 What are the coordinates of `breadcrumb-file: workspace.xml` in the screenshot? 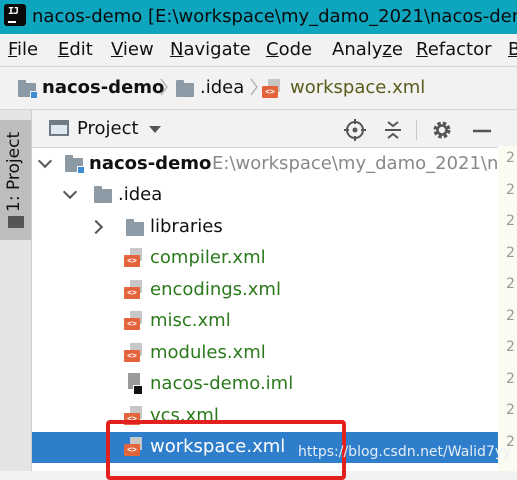 It's located at (357, 87).